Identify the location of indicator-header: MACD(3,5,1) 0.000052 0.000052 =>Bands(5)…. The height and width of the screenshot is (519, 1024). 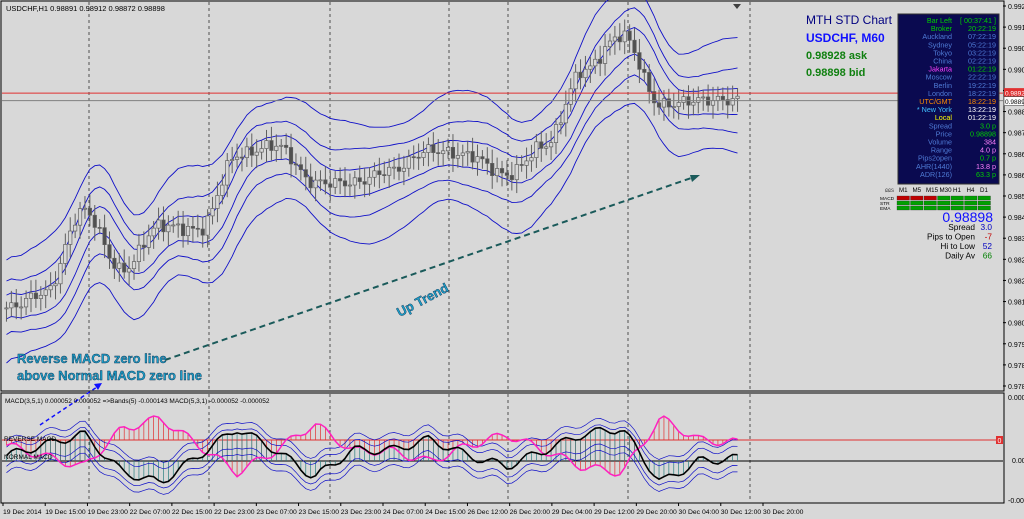
(137, 401).